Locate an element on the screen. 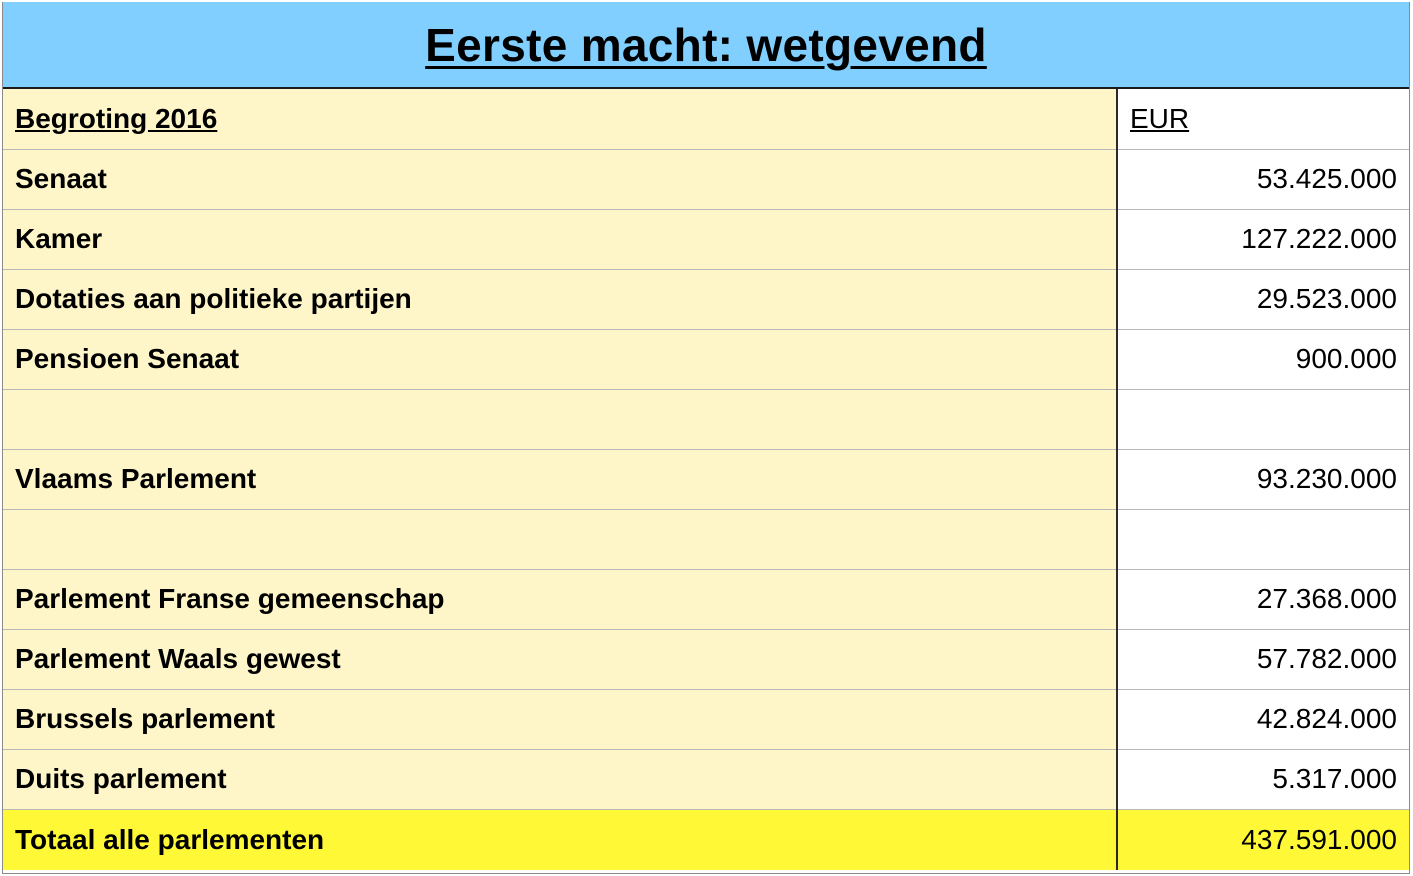 The width and height of the screenshot is (1413, 876). table-row: Parlement Waals gewest 57.782.000 is located at coordinates (706, 659).